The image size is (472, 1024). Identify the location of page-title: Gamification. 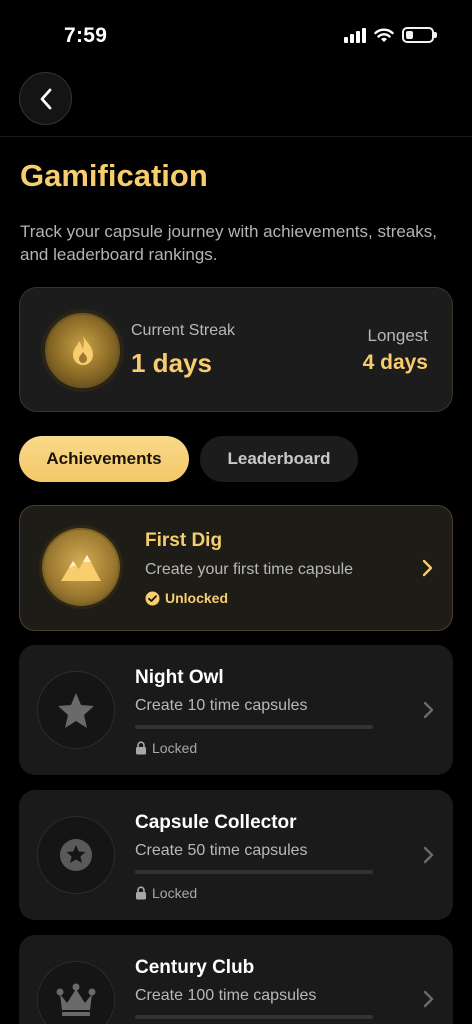
(114, 175).